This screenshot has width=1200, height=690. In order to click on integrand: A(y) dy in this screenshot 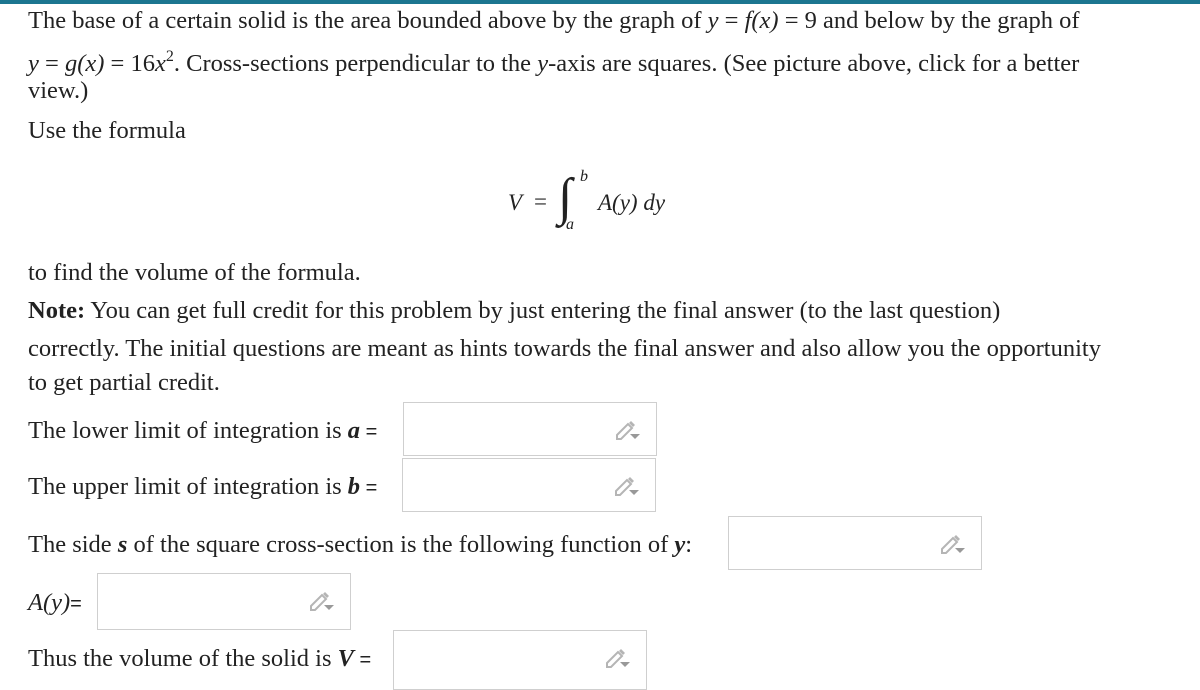, I will do `click(632, 202)`.